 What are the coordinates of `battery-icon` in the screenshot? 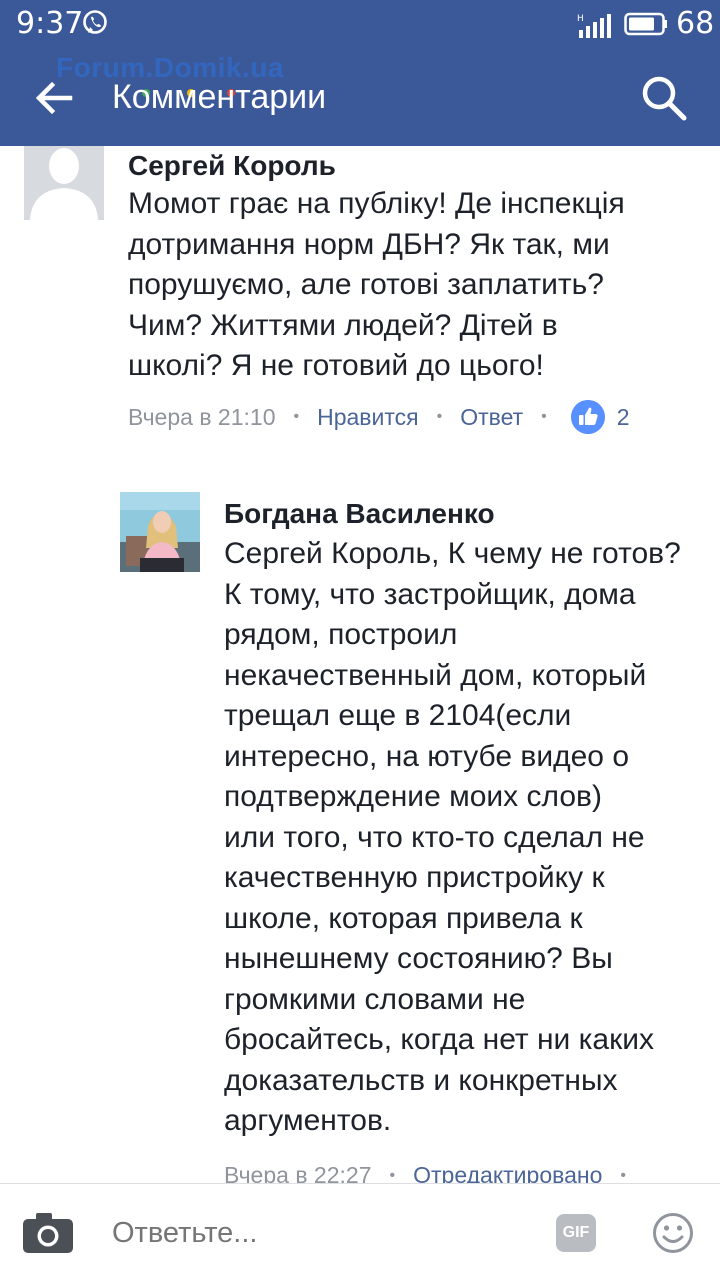 It's located at (645, 24).